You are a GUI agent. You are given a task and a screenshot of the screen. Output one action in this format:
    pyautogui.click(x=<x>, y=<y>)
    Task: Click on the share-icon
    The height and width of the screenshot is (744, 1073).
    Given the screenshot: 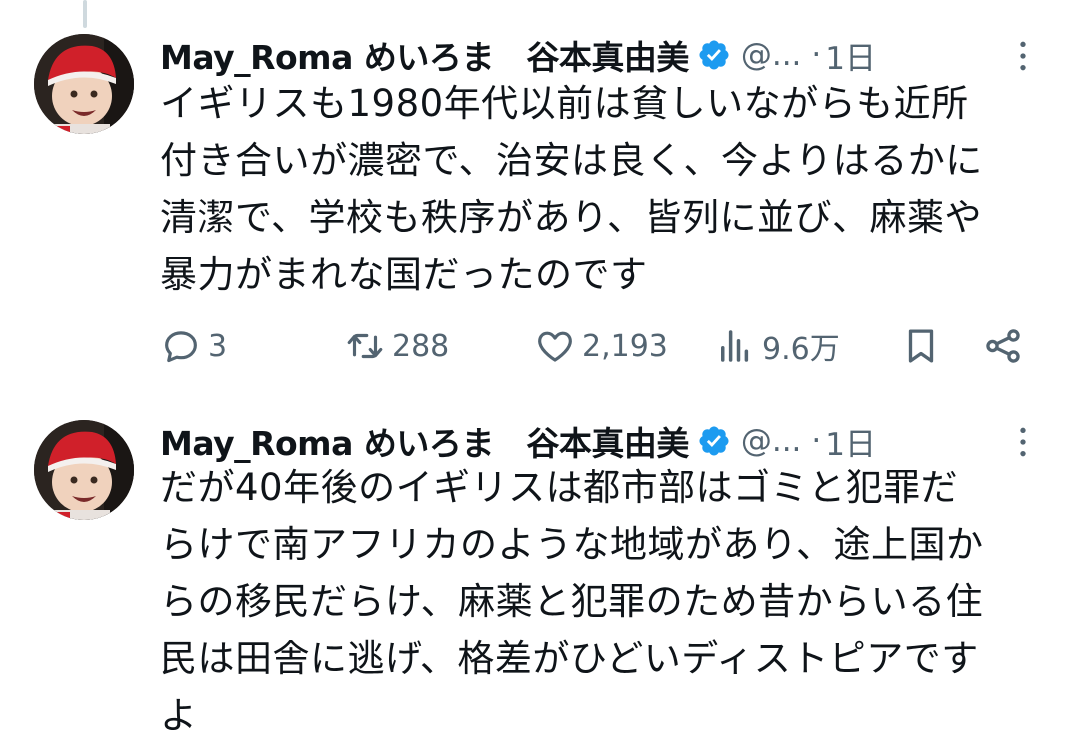 What is the action you would take?
    pyautogui.click(x=1003, y=346)
    